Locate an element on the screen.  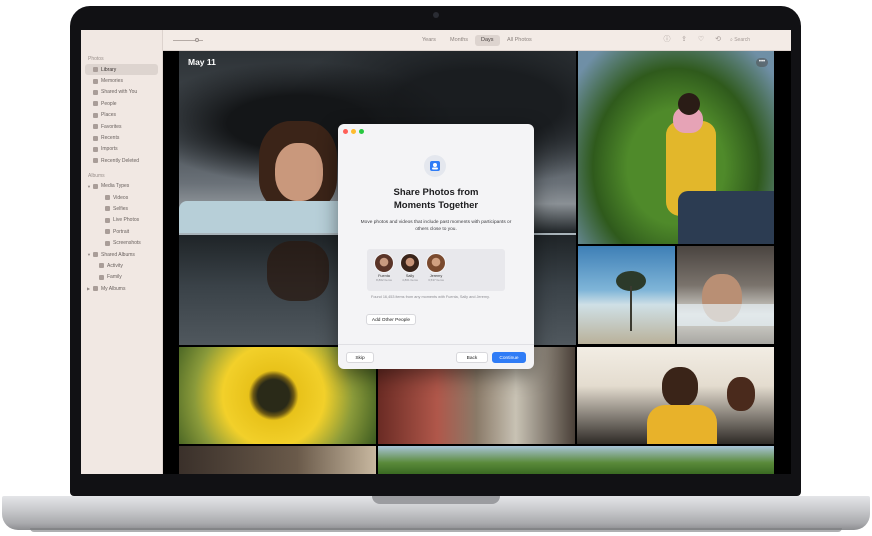
sidebar-item-recently-deleted: Recently Deleted is located at coordinates (121, 160).